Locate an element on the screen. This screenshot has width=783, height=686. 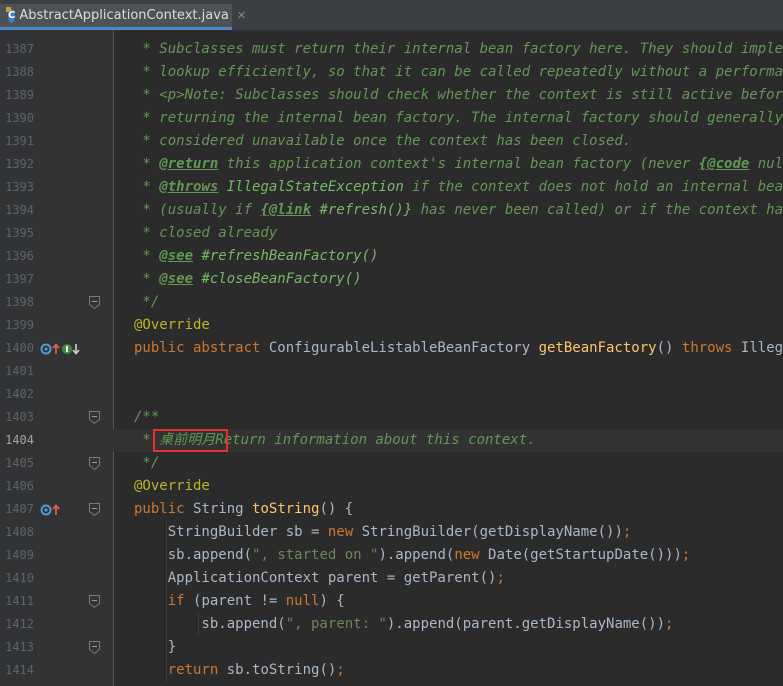
highlight-box is located at coordinates (190, 440).